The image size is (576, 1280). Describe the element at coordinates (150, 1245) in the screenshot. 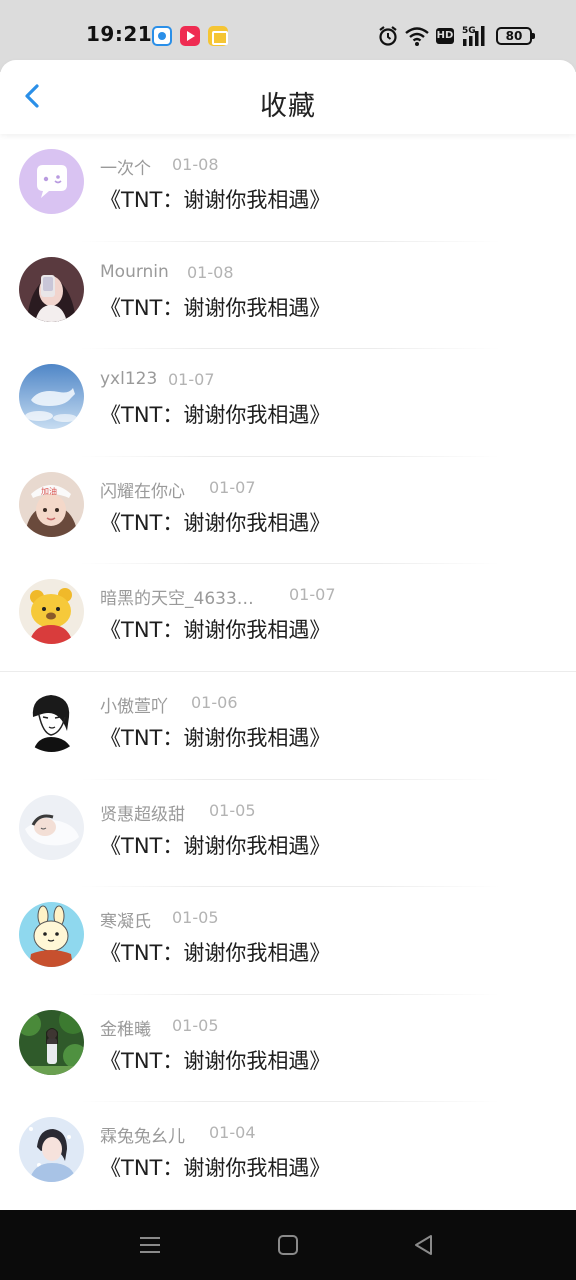

I see `menu-icon` at that location.